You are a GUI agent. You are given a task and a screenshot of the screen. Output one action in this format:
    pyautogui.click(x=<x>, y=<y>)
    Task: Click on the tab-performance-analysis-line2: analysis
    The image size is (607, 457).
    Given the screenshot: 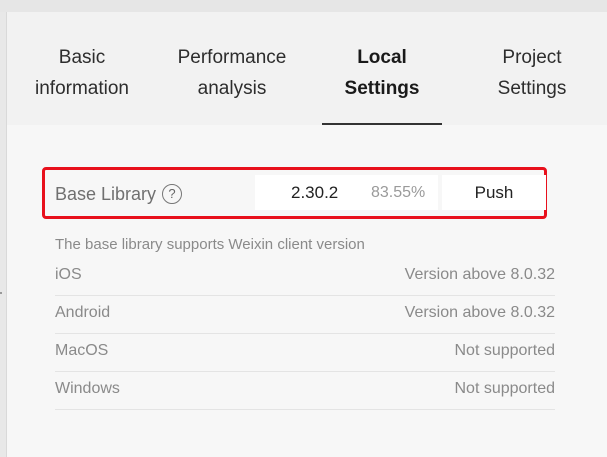 What is the action you would take?
    pyautogui.click(x=232, y=88)
    